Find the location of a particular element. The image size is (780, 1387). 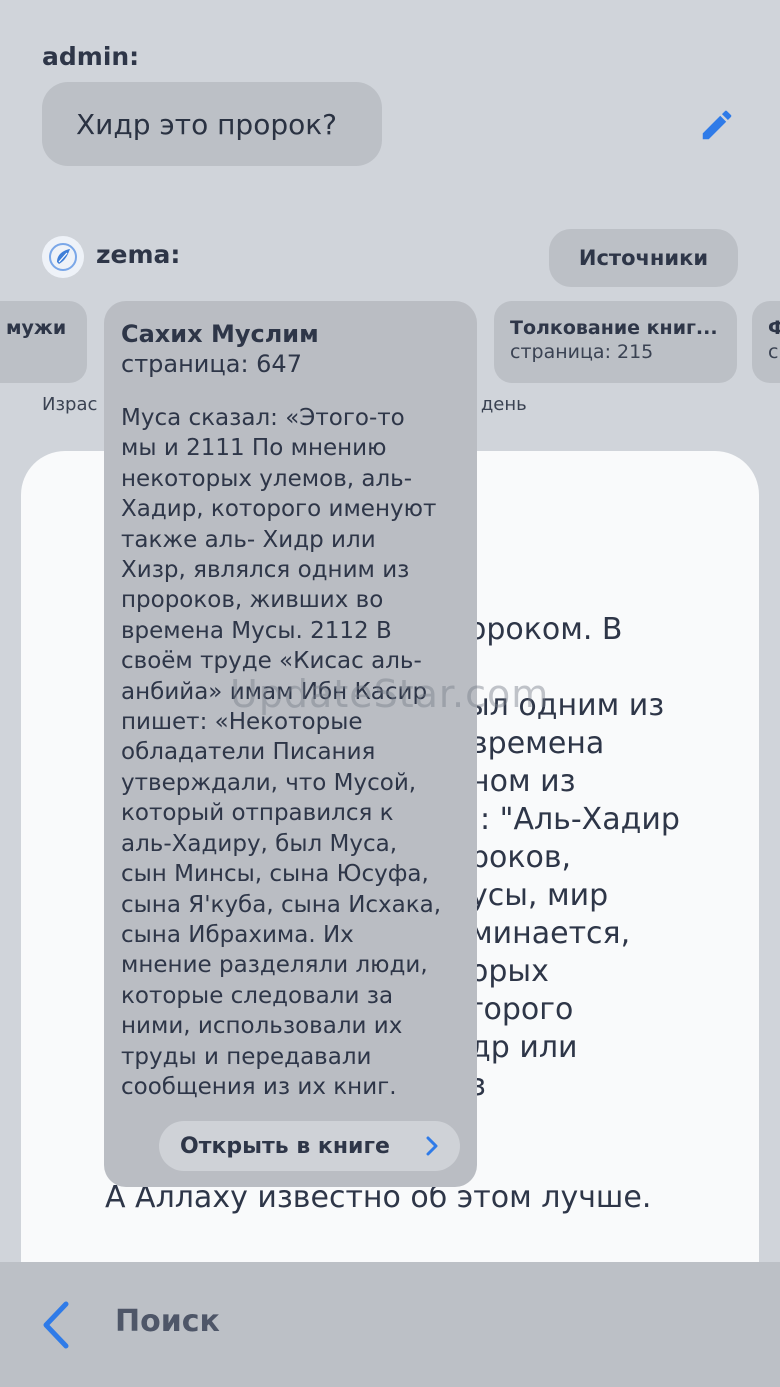

snippet-left: Израс is located at coordinates (70, 404).